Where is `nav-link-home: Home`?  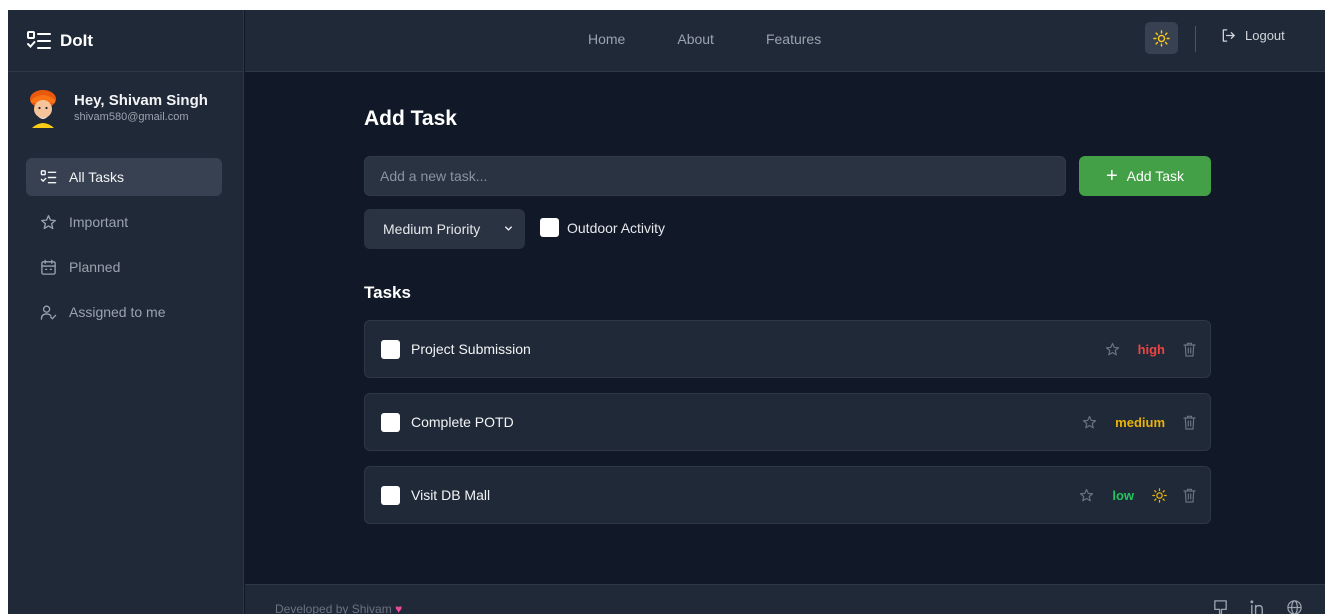 nav-link-home: Home is located at coordinates (606, 39).